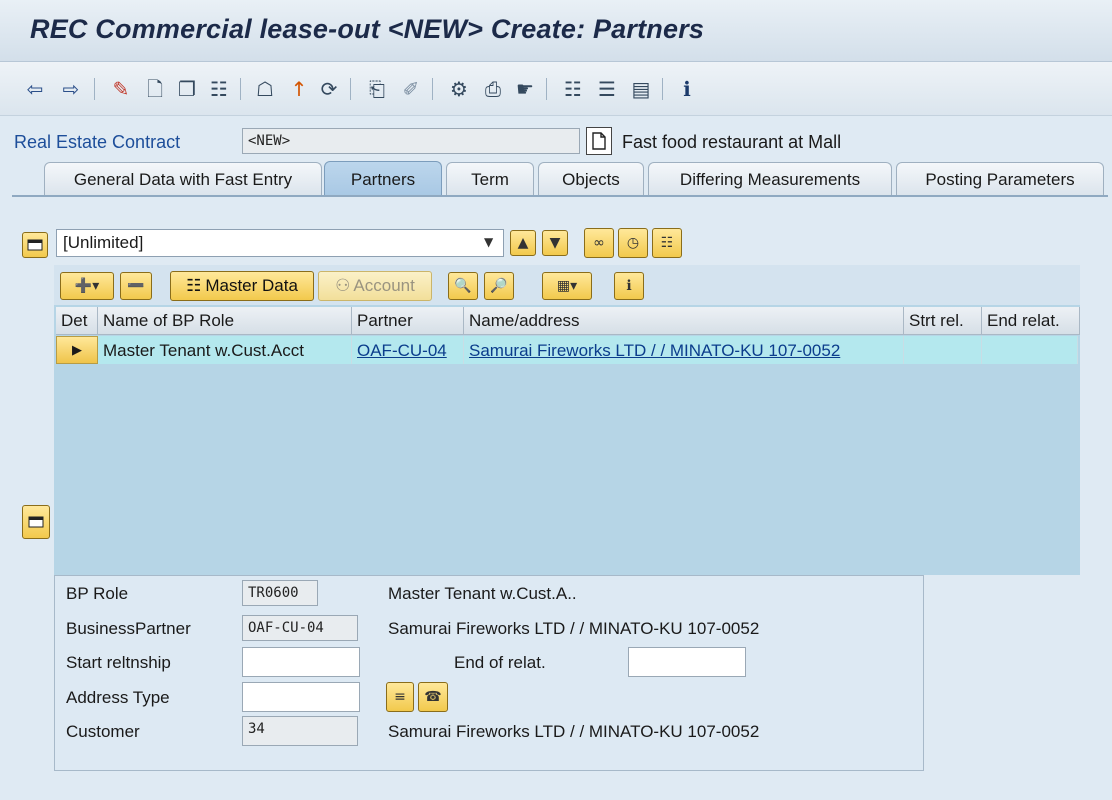 The image size is (1112, 800). I want to click on partner-link: OAF-CU-04, so click(402, 350).